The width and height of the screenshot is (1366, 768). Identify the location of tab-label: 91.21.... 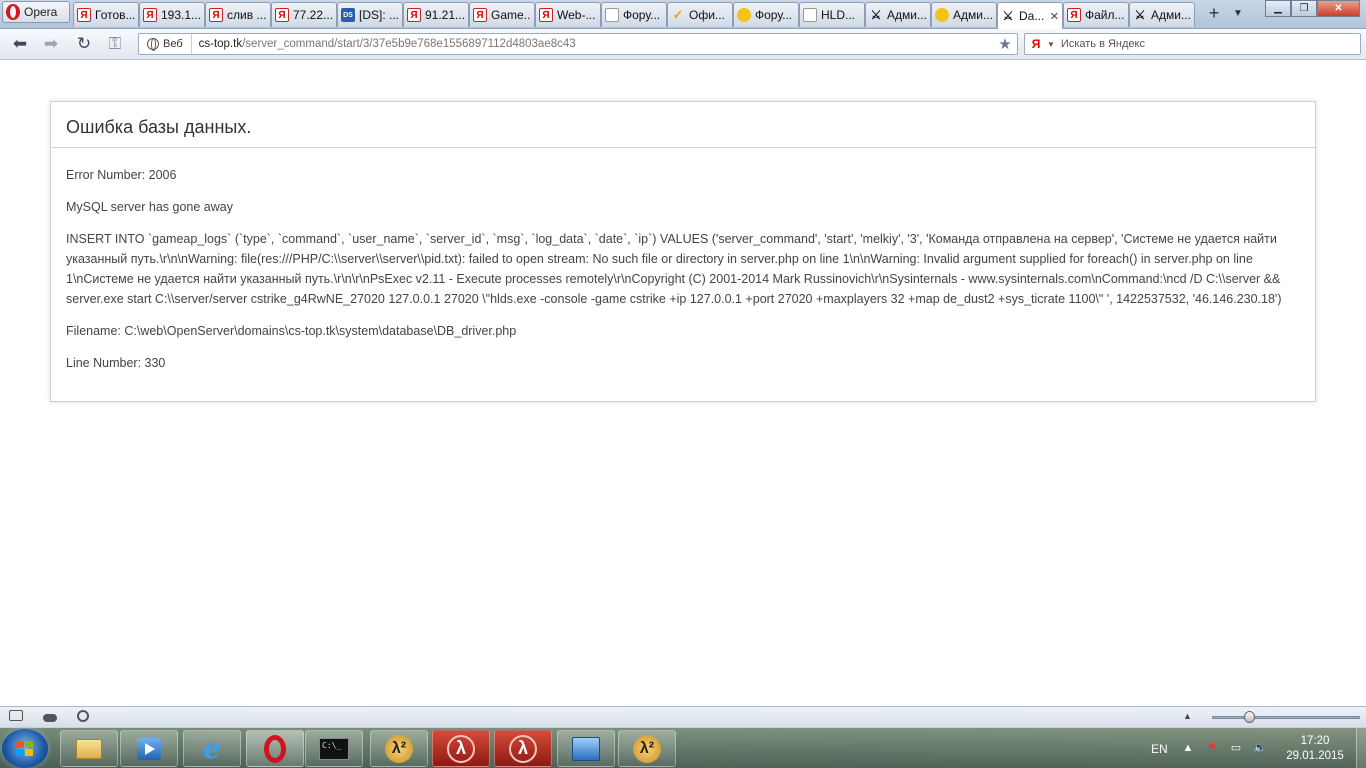
(445, 15).